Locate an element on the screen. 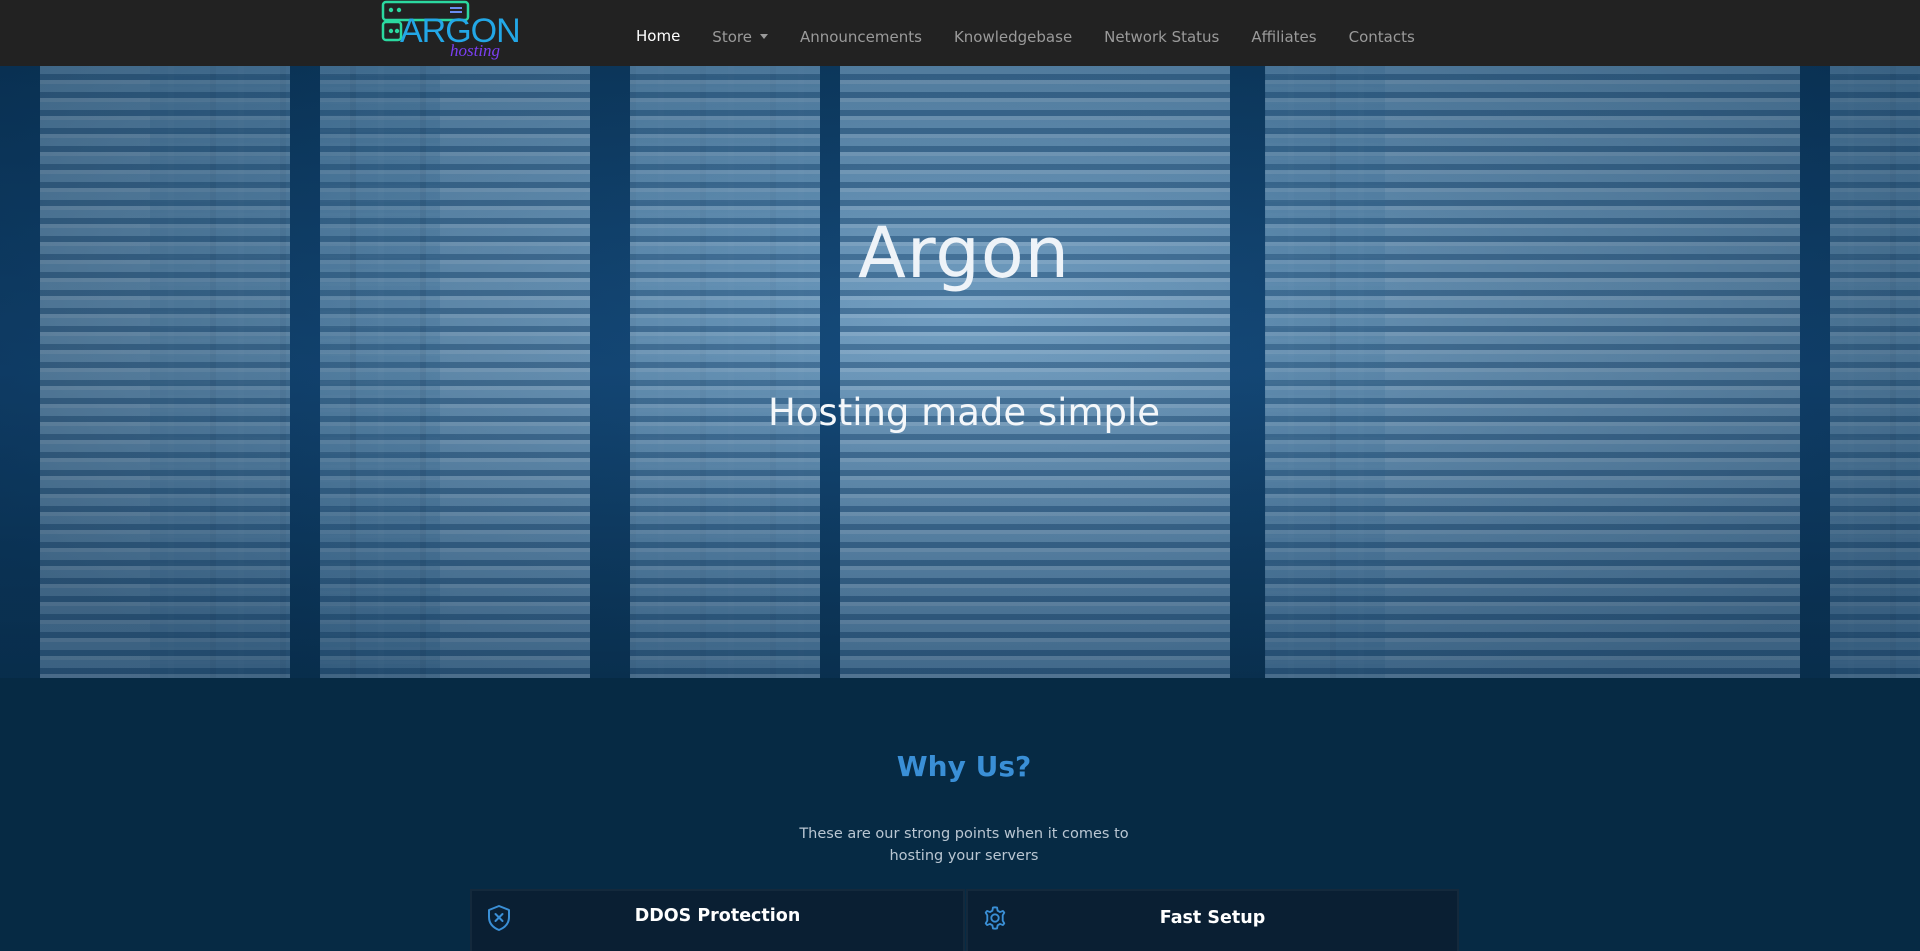 Image resolution: width=1920 pixels, height=951 pixels. site-logo: ARGON hosting is located at coordinates (450, 33).